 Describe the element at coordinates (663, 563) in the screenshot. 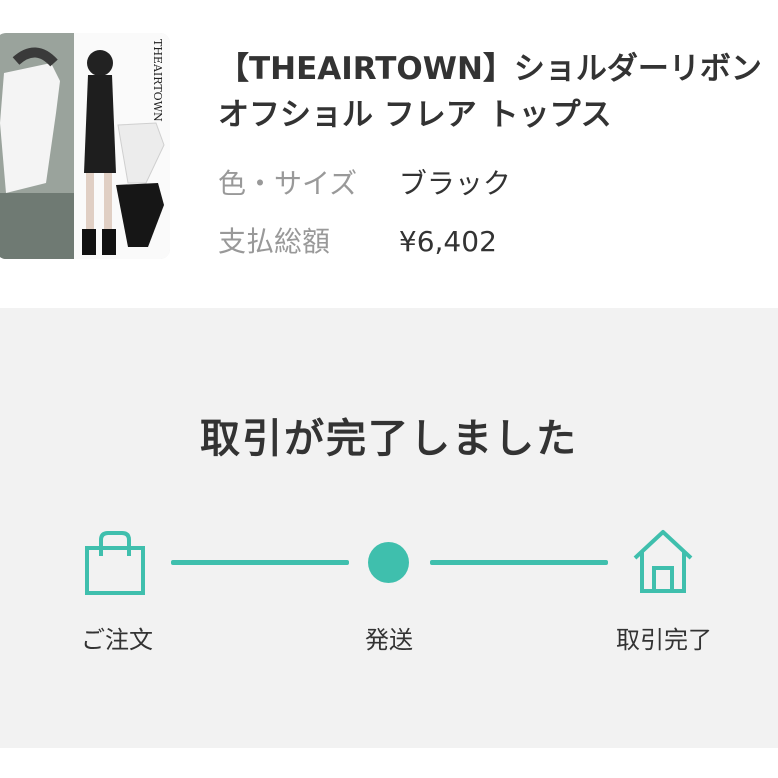

I see `house-icon` at that location.